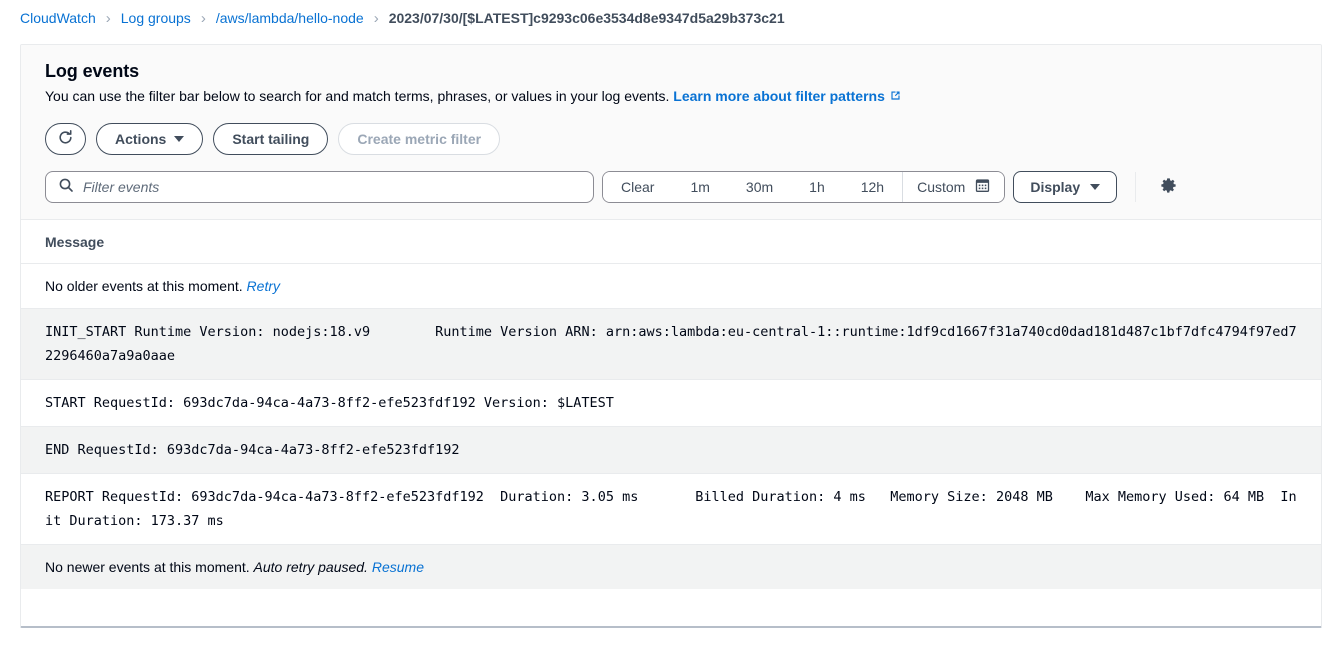 The image size is (1322, 651). Describe the element at coordinates (671, 242) in the screenshot. I see `table-header: Message` at that location.